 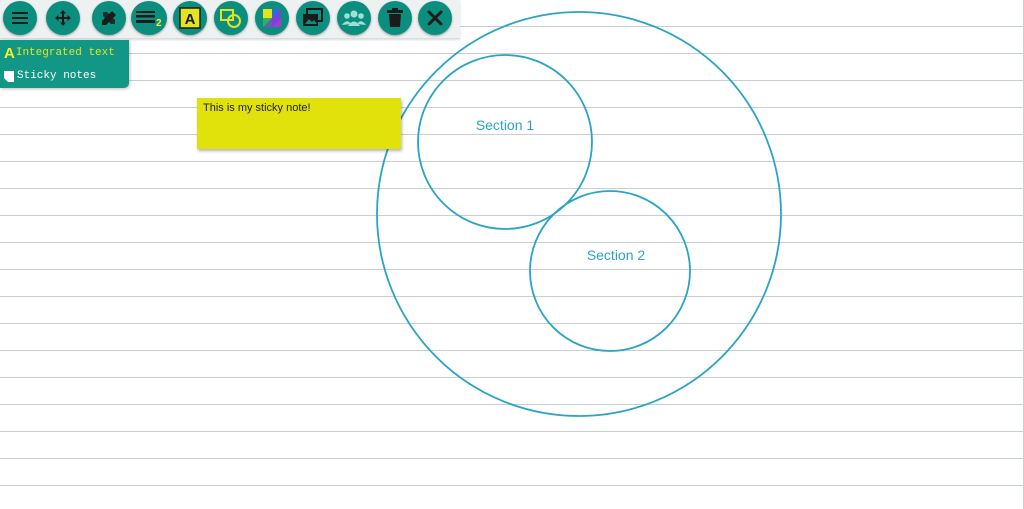 I want to click on drawing-tools-icon, so click(x=109, y=18).